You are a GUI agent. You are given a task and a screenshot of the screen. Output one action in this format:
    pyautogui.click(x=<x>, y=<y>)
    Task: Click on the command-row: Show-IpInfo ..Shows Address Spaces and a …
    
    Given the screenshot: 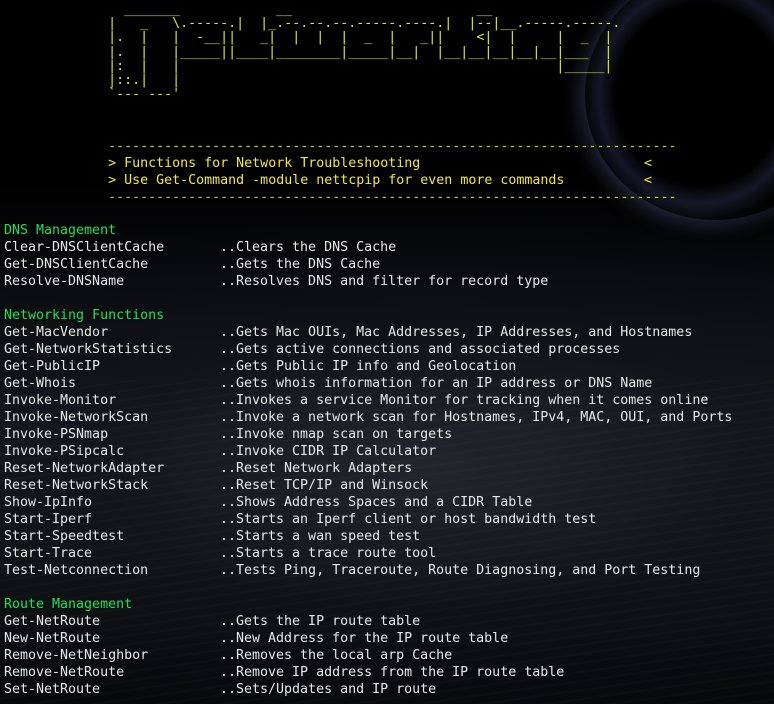 What is the action you would take?
    pyautogui.click(x=268, y=502)
    